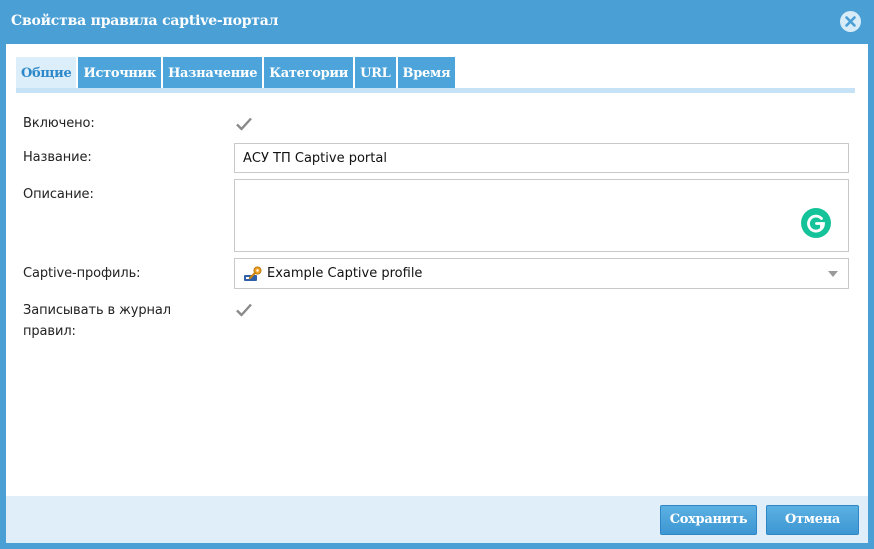 The height and width of the screenshot is (549, 874). I want to click on captive-profile-icon, so click(253, 273).